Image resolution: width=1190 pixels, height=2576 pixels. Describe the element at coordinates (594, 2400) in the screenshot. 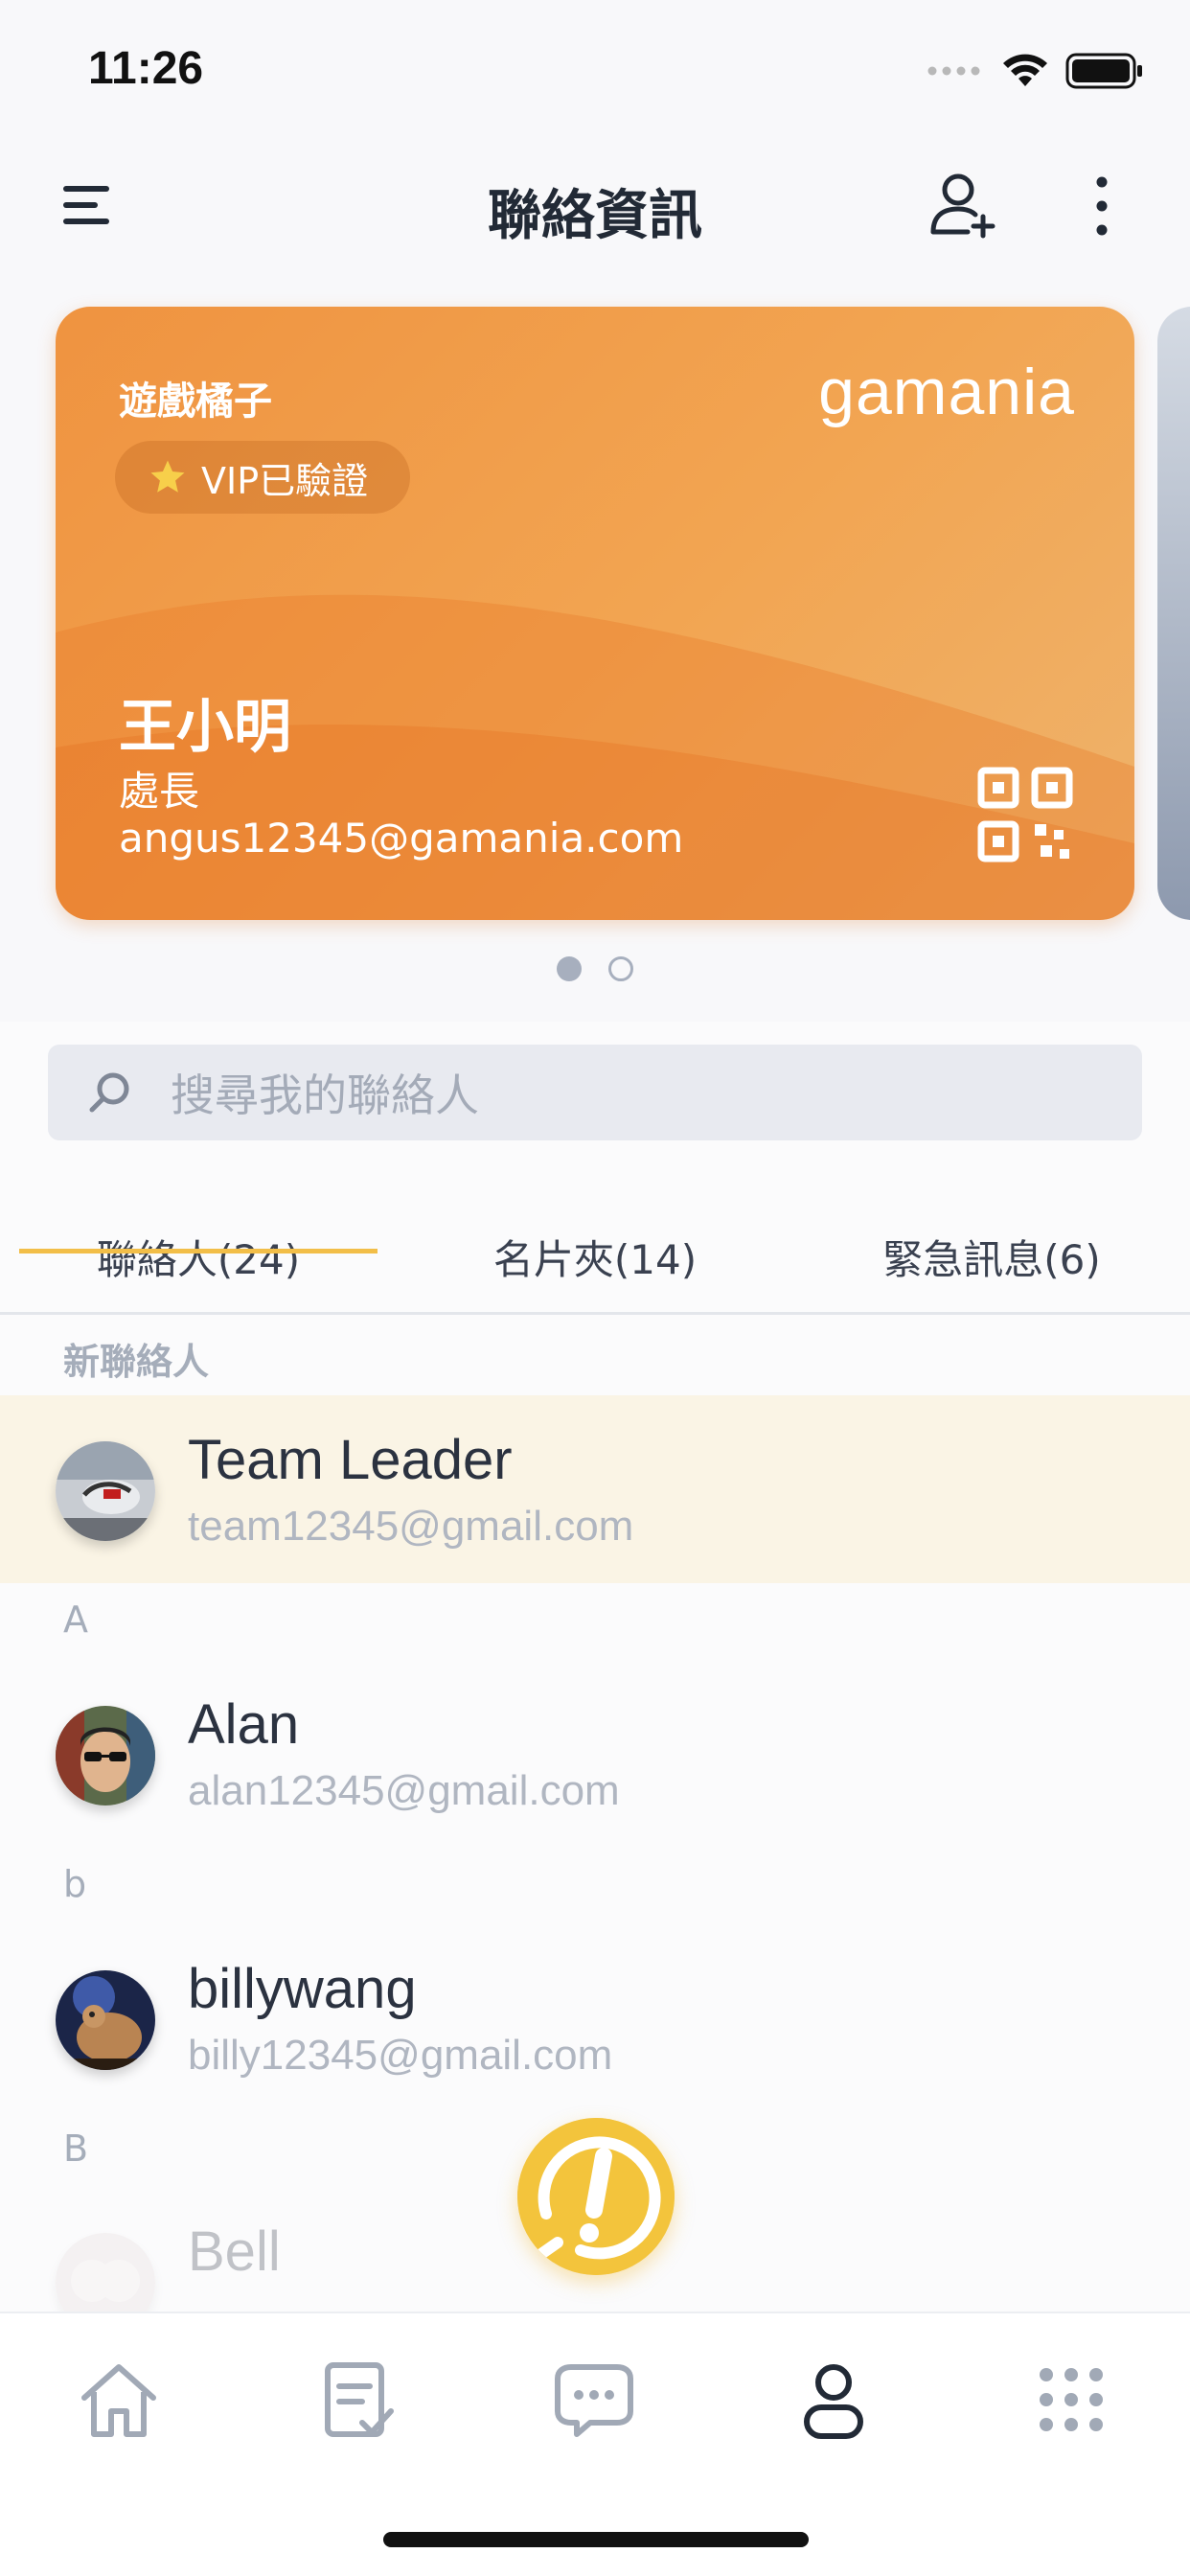

I see `chat-icon` at that location.